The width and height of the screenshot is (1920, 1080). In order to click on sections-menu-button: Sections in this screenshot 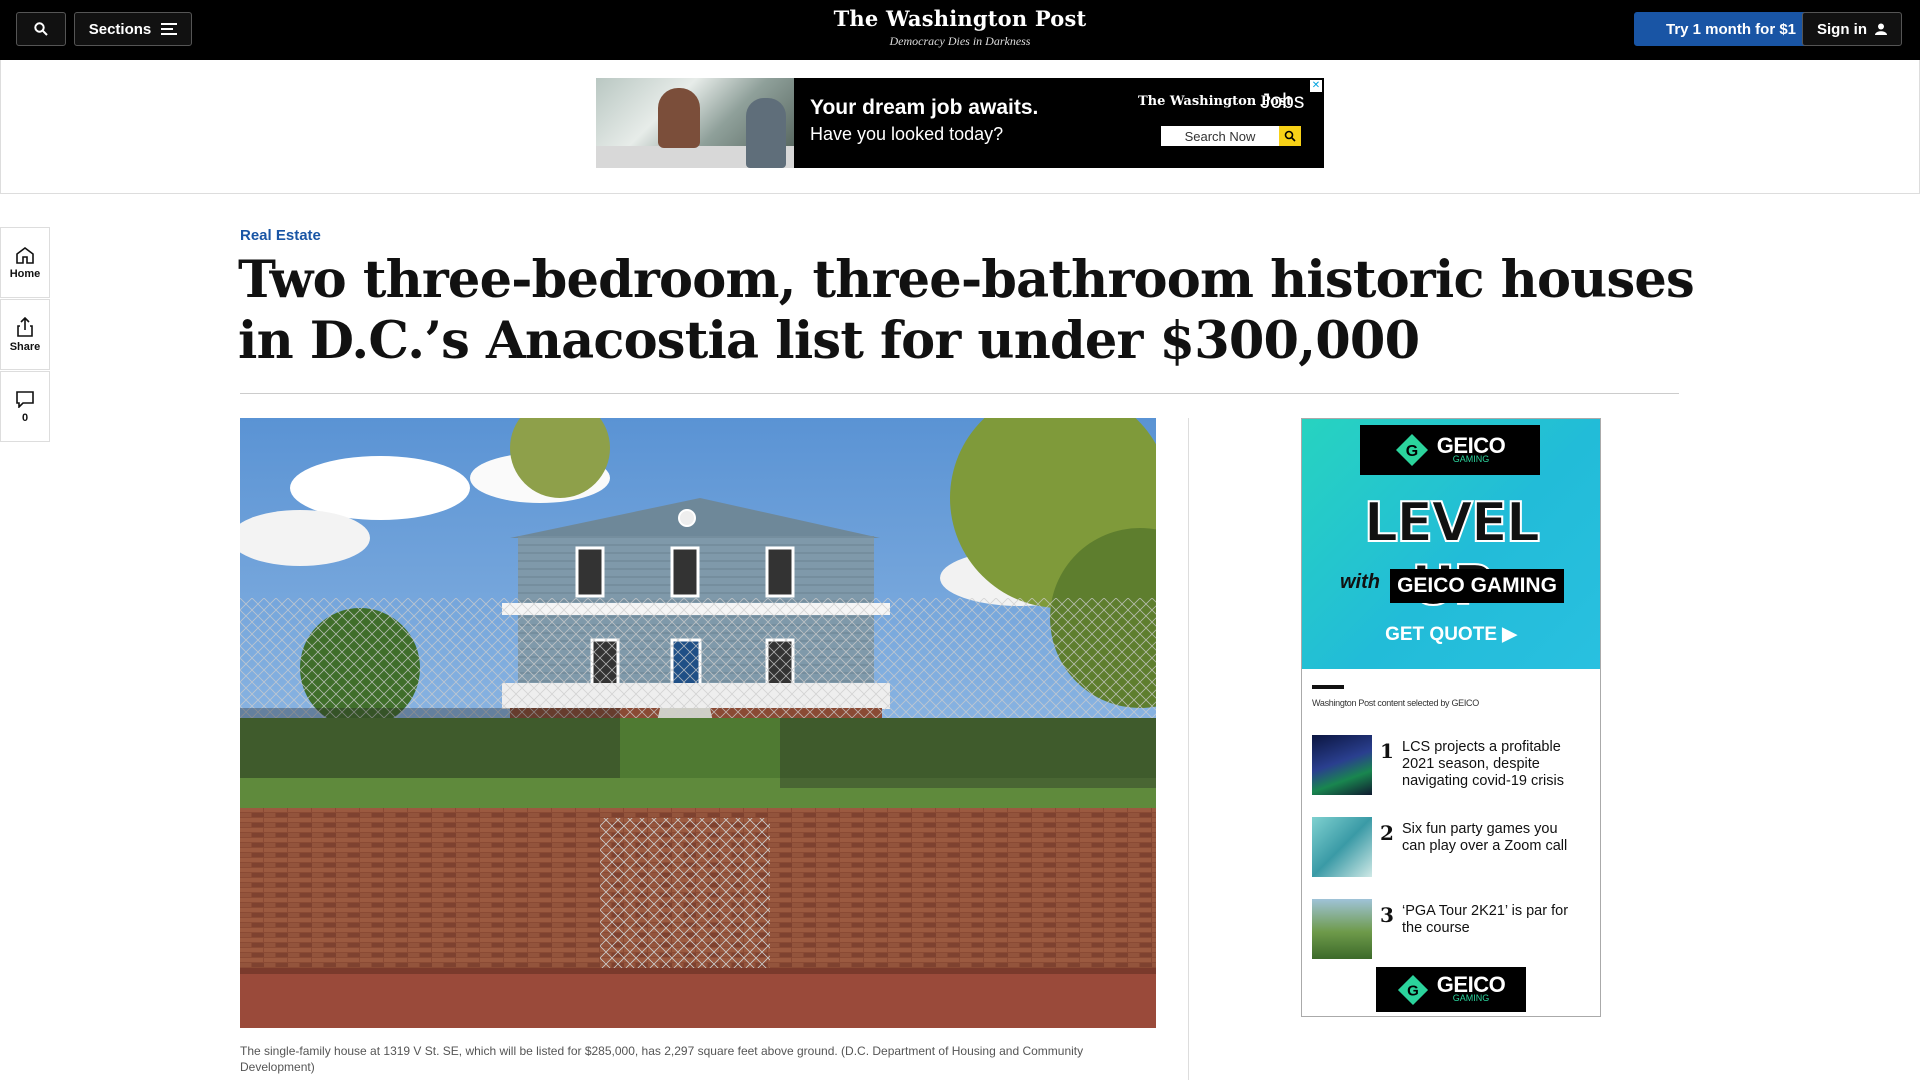, I will do `click(133, 29)`.